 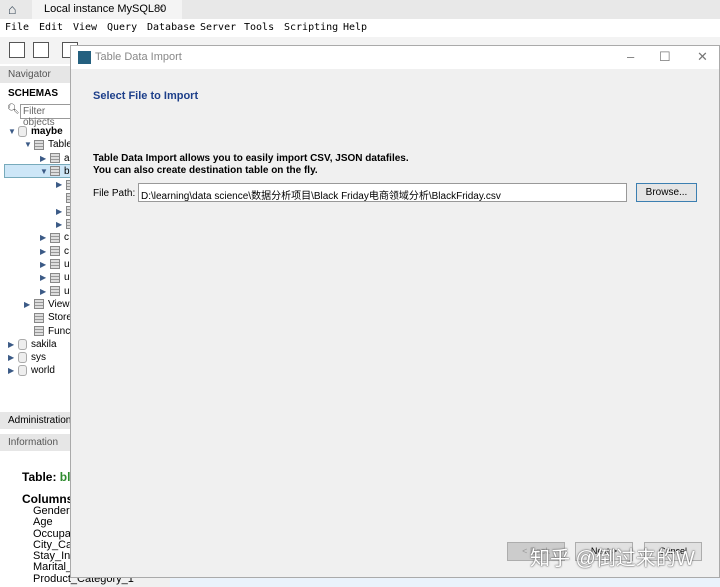 What do you see at coordinates (259, 27) in the screenshot?
I see `menu-tools: Tools` at bounding box center [259, 27].